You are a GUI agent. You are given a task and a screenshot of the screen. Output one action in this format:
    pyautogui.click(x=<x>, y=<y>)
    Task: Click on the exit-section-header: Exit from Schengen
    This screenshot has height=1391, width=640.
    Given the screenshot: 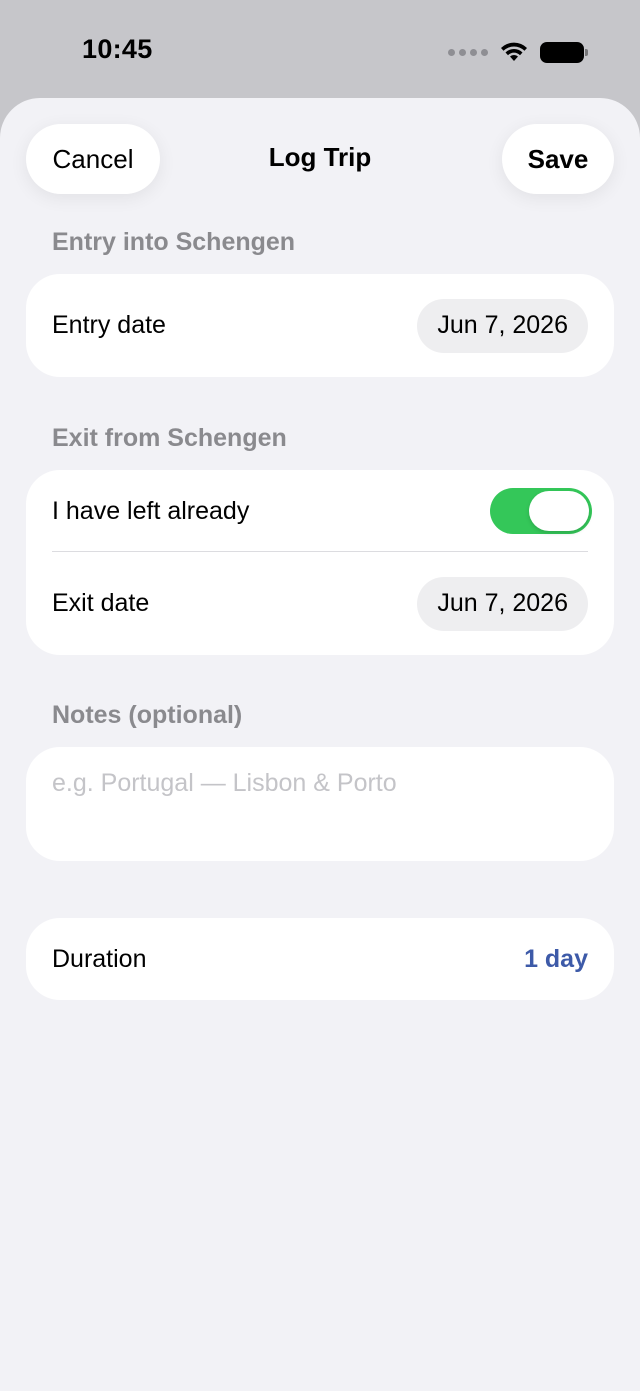 What is the action you would take?
    pyautogui.click(x=169, y=438)
    